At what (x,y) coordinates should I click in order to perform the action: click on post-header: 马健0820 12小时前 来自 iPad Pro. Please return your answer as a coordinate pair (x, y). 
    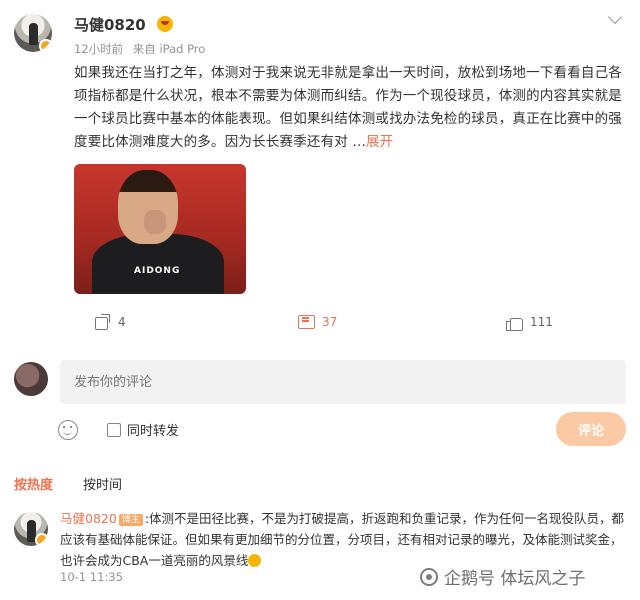
    Looking at the image, I should click on (320, 34).